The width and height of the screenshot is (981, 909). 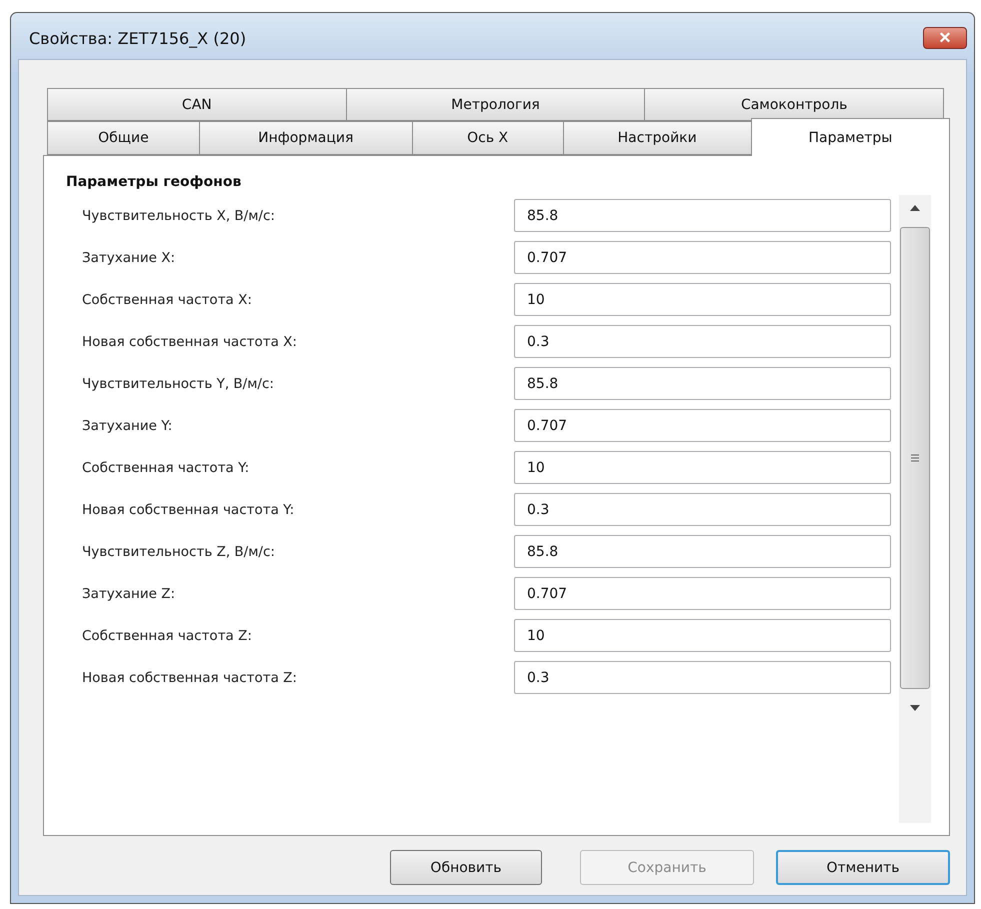 I want to click on scrollbar, so click(x=915, y=509).